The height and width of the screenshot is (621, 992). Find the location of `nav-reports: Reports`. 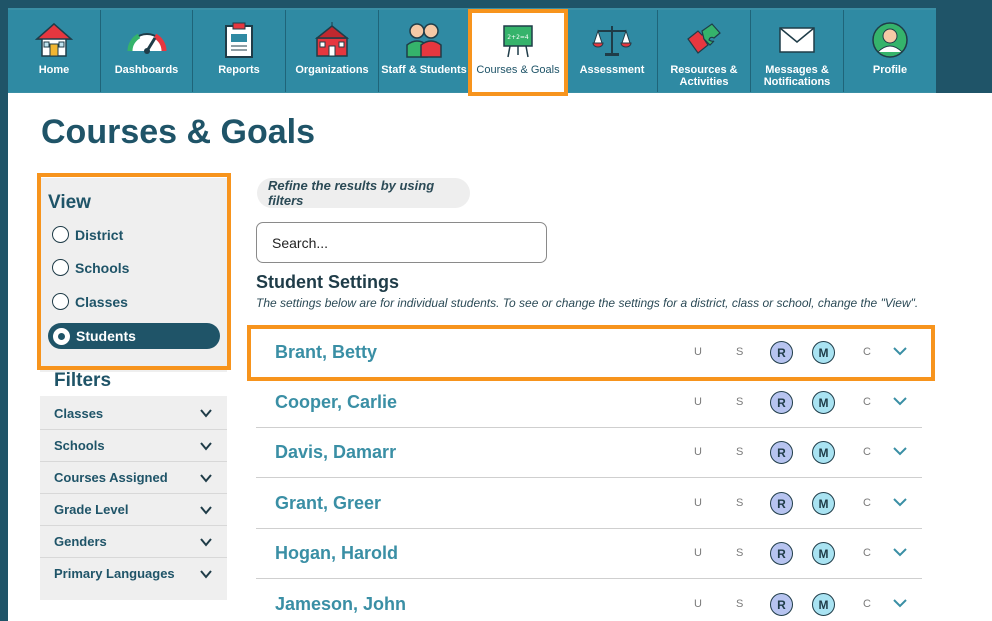

nav-reports: Reports is located at coordinates (239, 51).